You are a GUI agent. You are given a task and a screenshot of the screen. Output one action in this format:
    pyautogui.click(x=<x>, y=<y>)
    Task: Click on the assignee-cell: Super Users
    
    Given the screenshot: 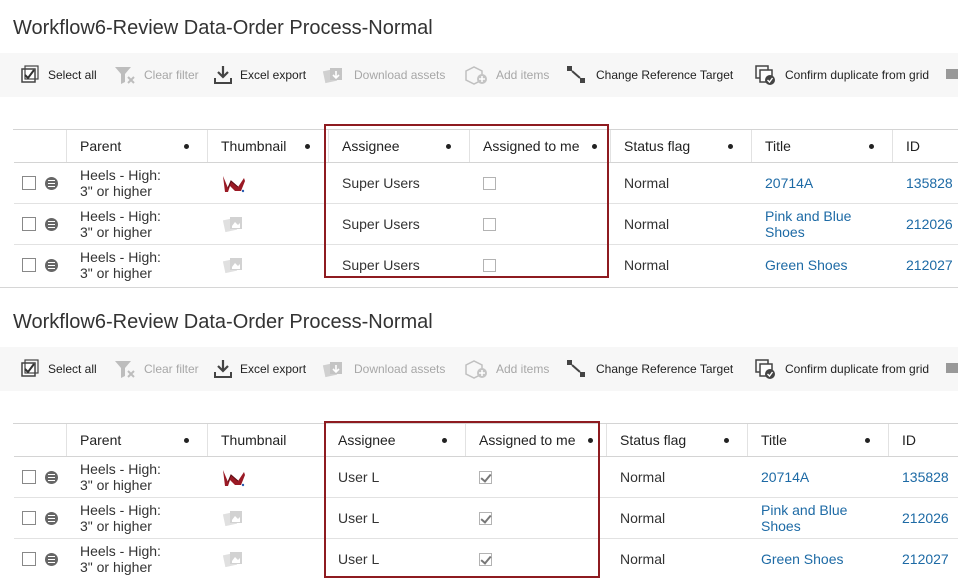 What is the action you would take?
    pyautogui.click(x=381, y=224)
    